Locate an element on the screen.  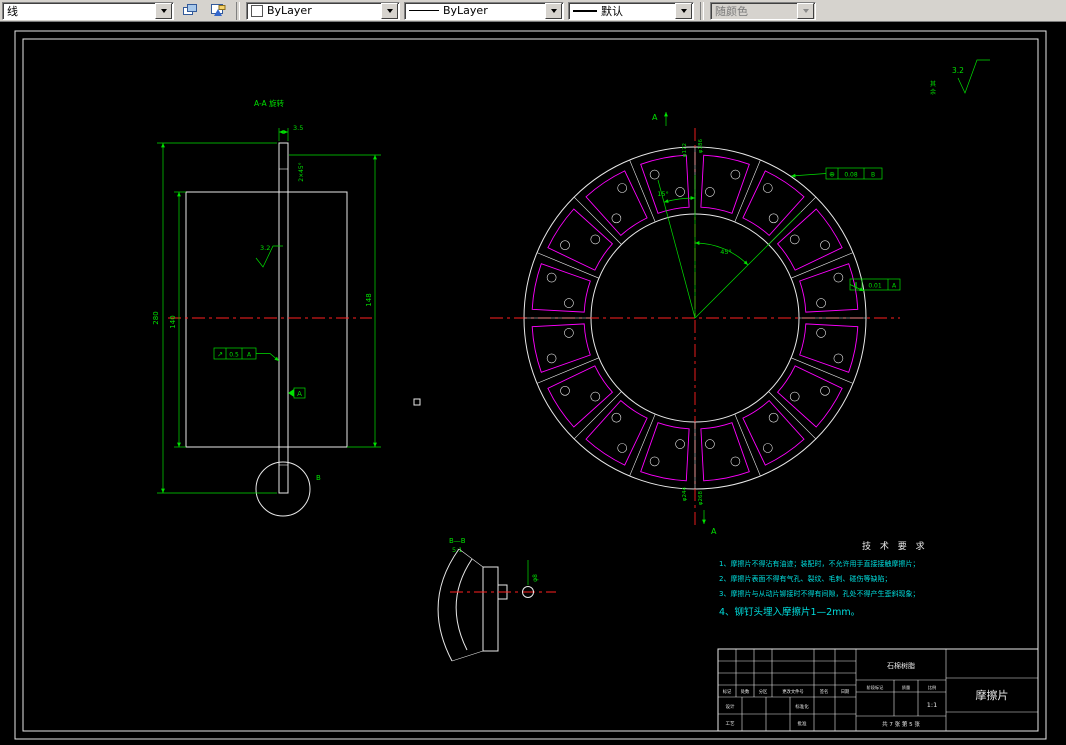
section-letter-bottom: A is located at coordinates (714, 531).